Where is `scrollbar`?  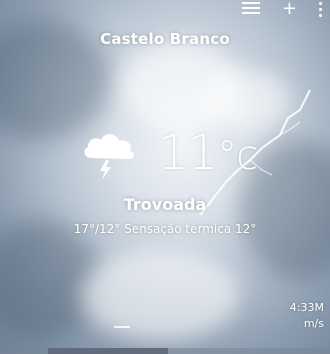 scrollbar is located at coordinates (165, 351).